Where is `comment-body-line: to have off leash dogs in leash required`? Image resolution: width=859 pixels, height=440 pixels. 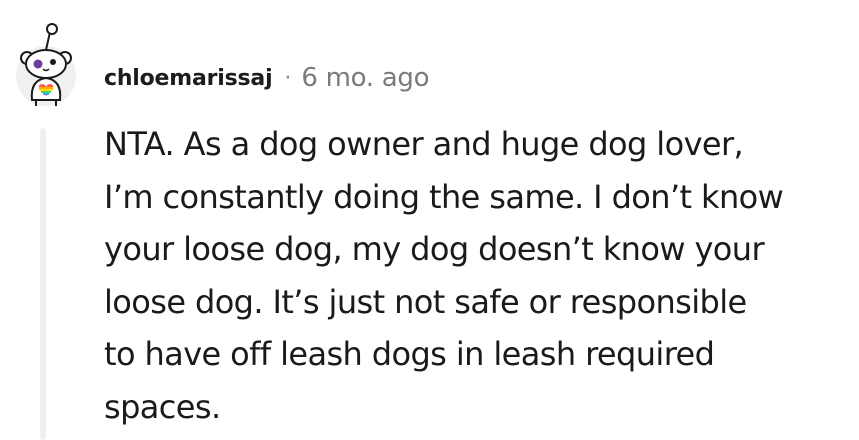
comment-body-line: to have off leash dogs in leash required is located at coordinates (409, 354).